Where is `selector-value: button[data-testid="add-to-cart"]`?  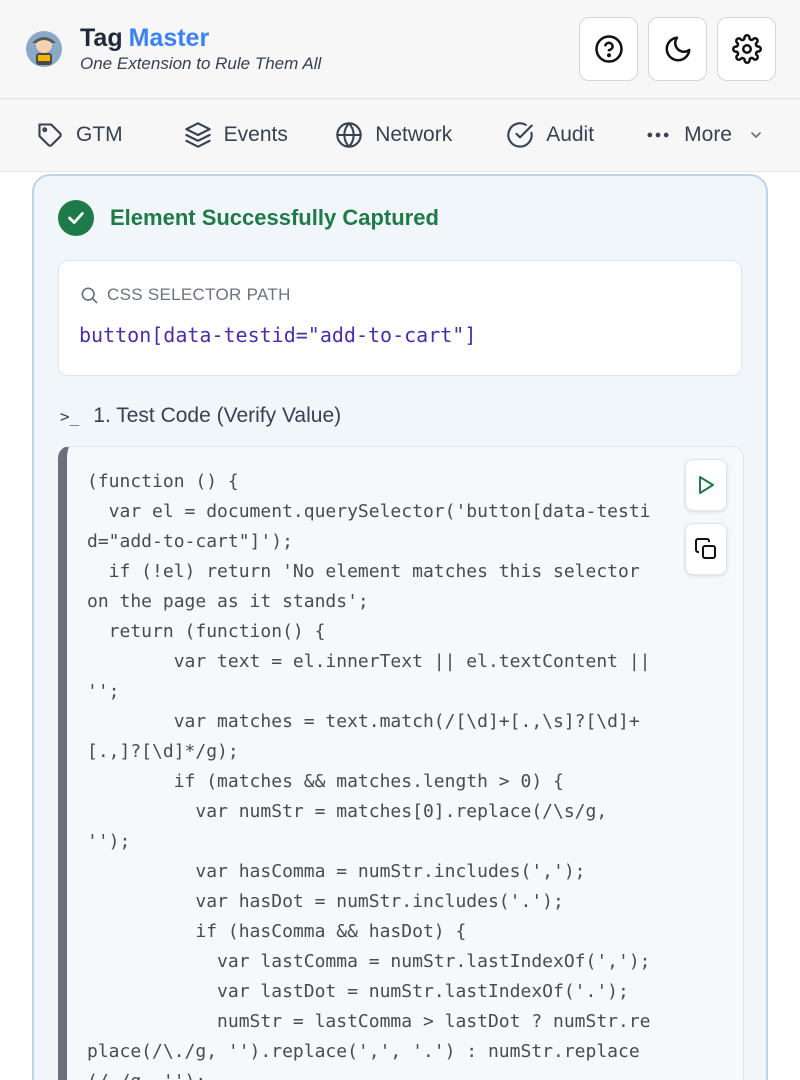
selector-value: button[data-testid="add-to-cart"] is located at coordinates (277, 335).